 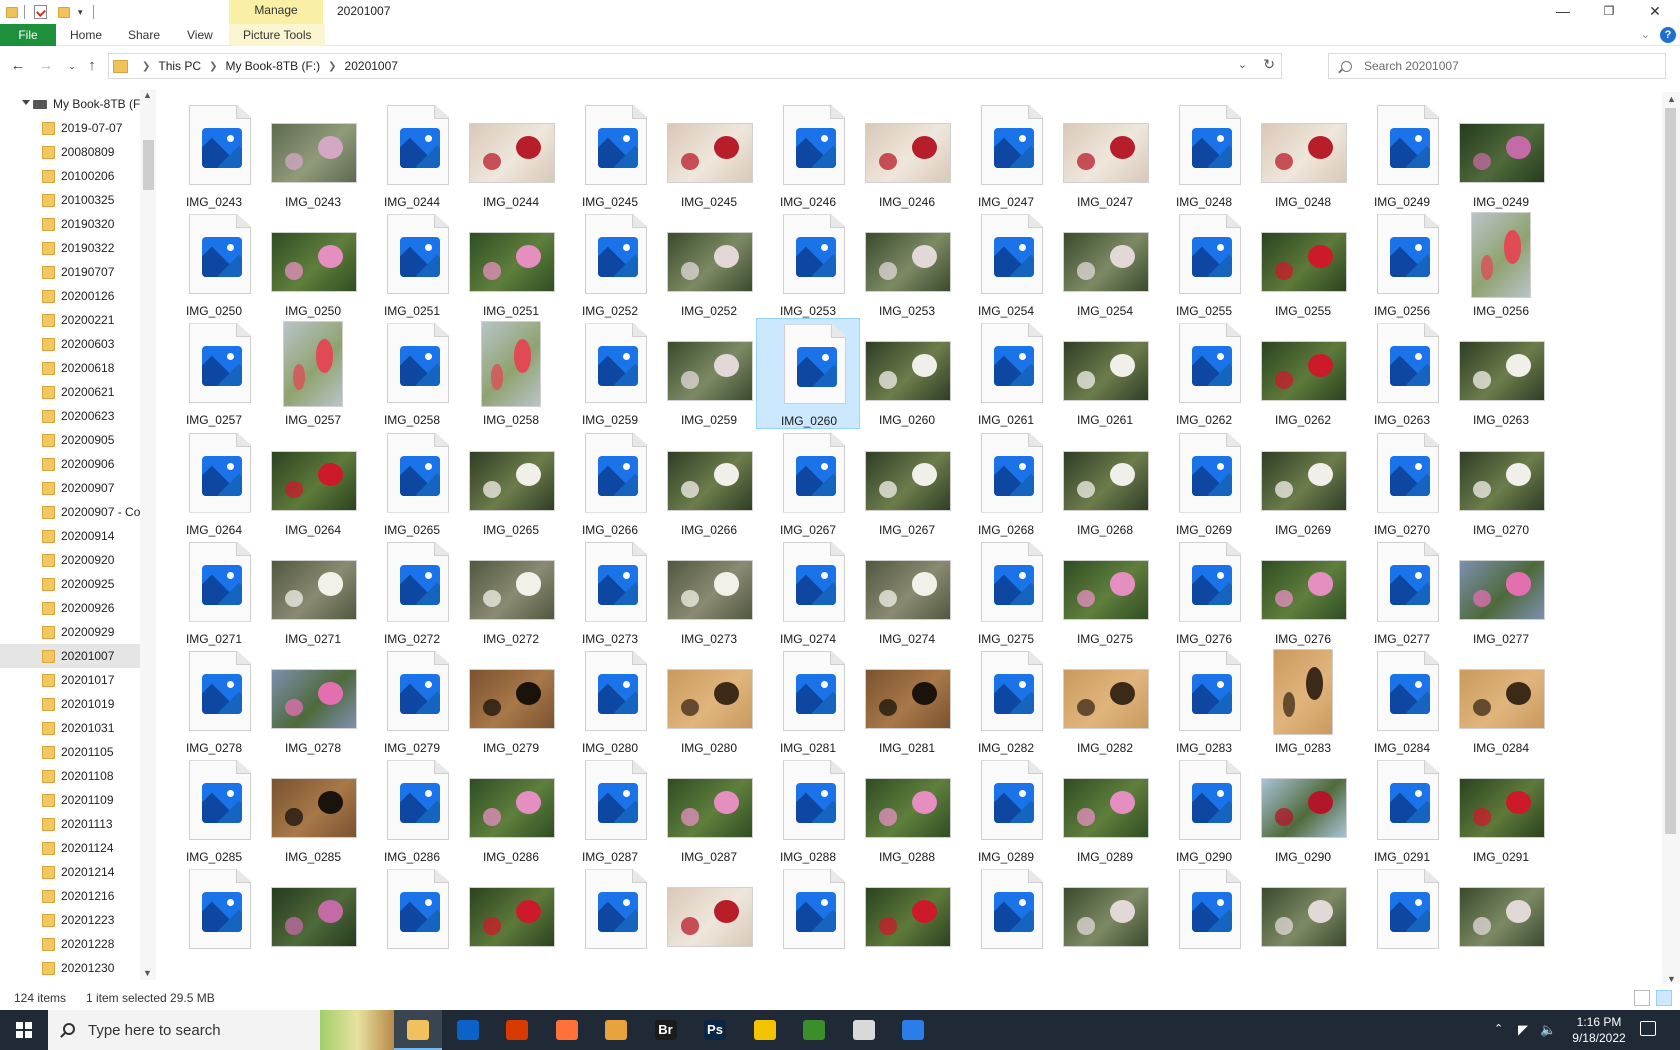 What do you see at coordinates (808, 483) in the screenshot?
I see `file-item: IMG_0267` at bounding box center [808, 483].